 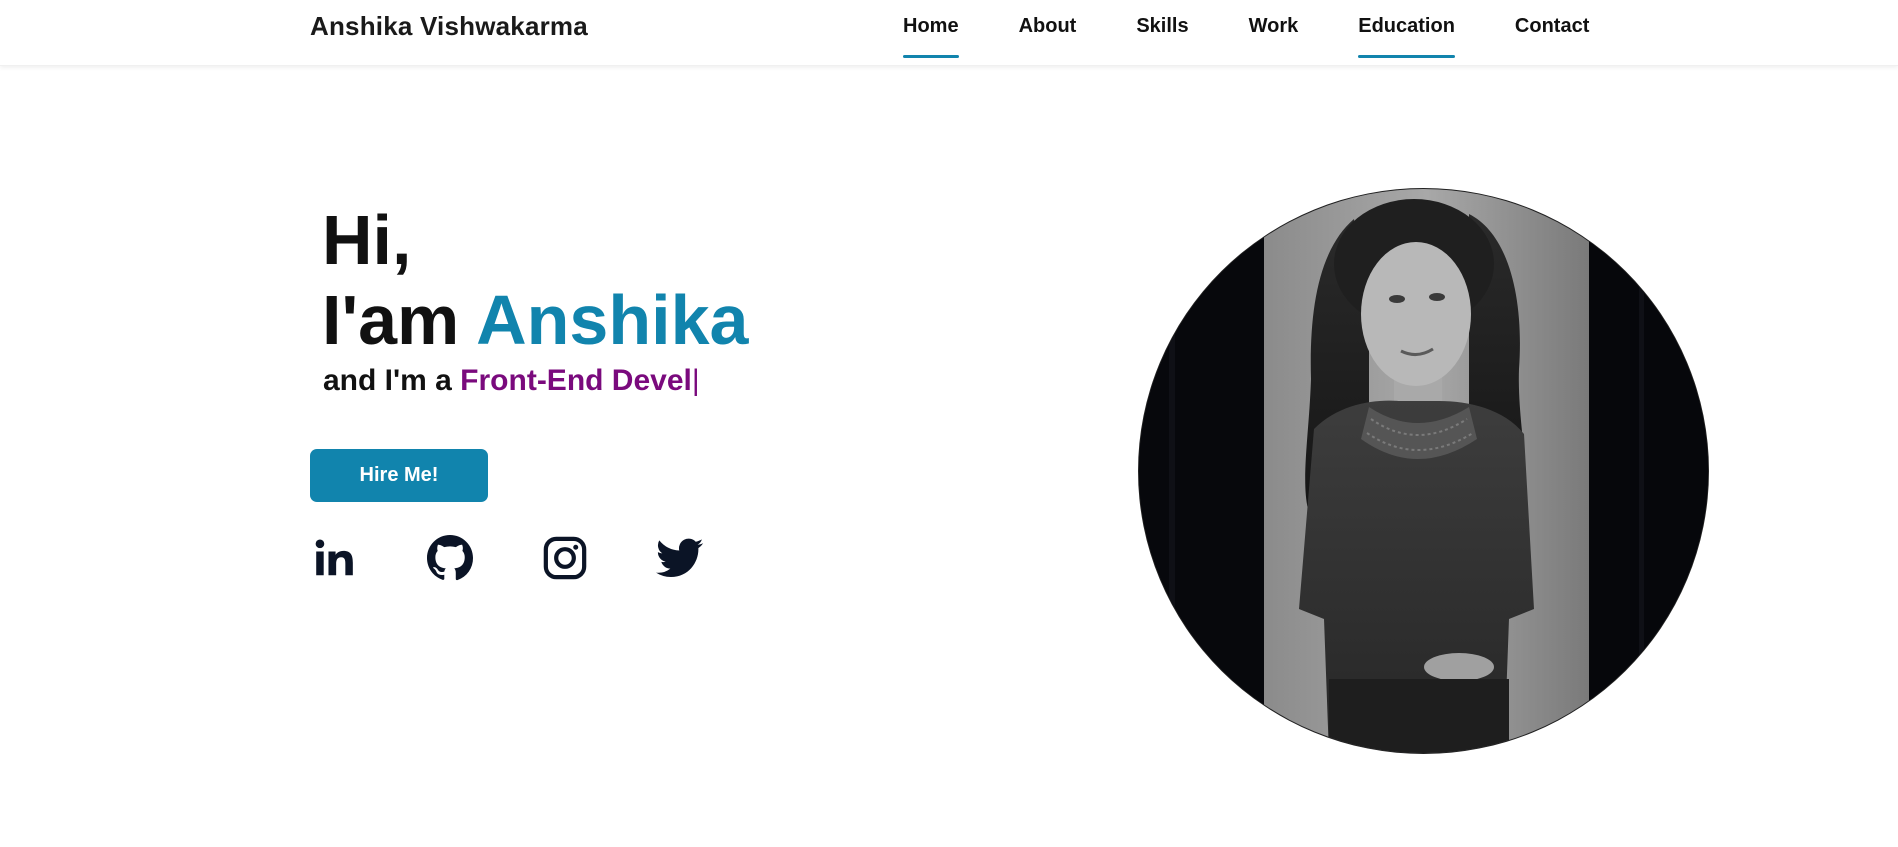 I want to click on linkedin-link, so click(x=335, y=558).